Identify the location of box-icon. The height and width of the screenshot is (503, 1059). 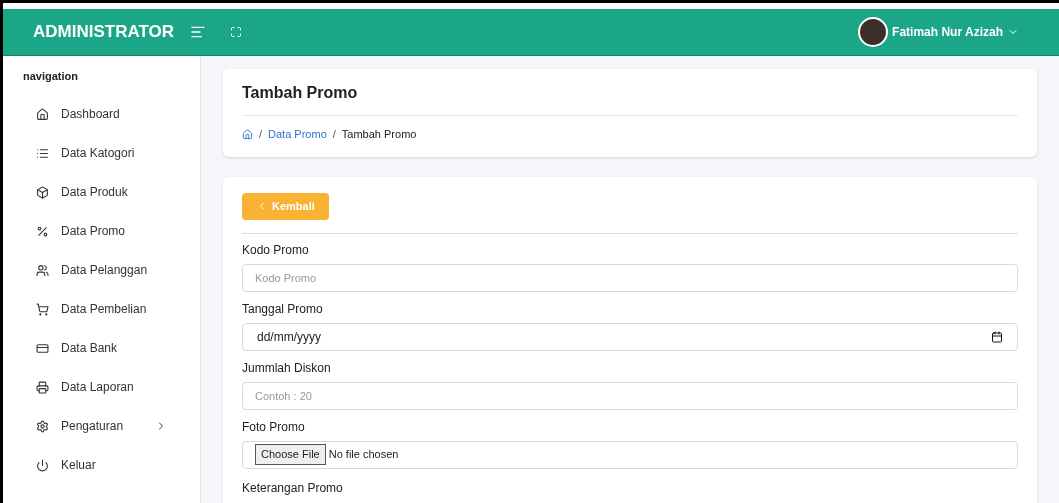
(42, 192).